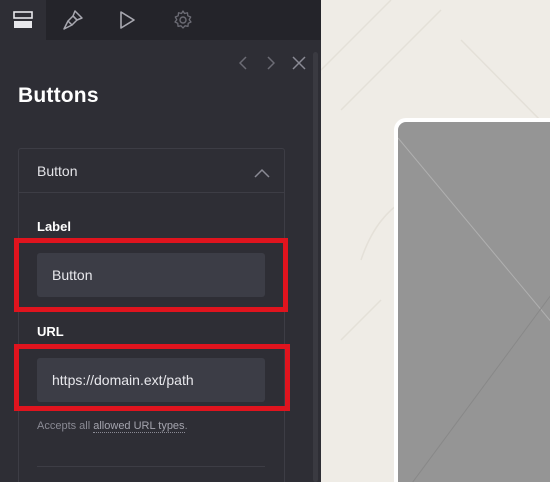 The image size is (550, 482). What do you see at coordinates (50, 331) in the screenshot?
I see `url-field-label: URL` at bounding box center [50, 331].